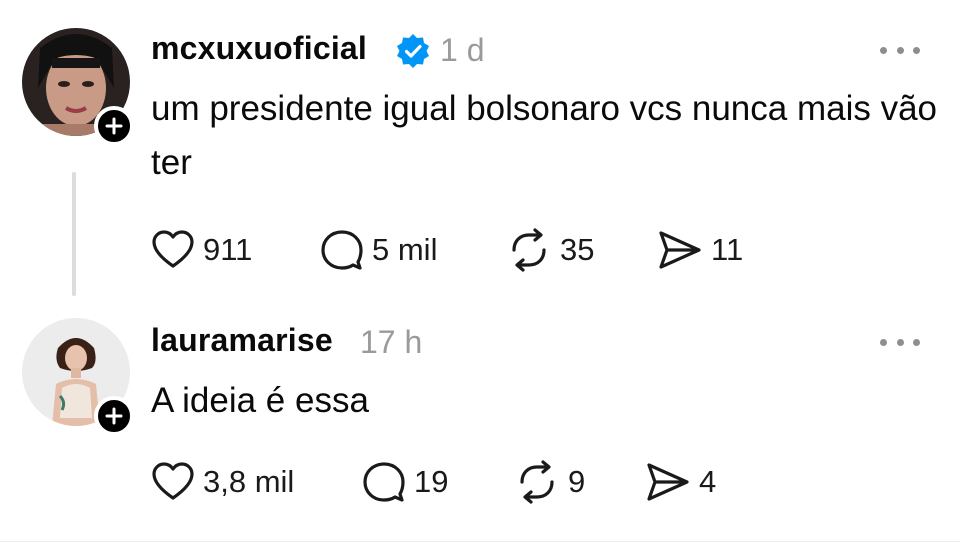 The width and height of the screenshot is (960, 544). Describe the element at coordinates (242, 340) in the screenshot. I see `username: lauramarise` at that location.